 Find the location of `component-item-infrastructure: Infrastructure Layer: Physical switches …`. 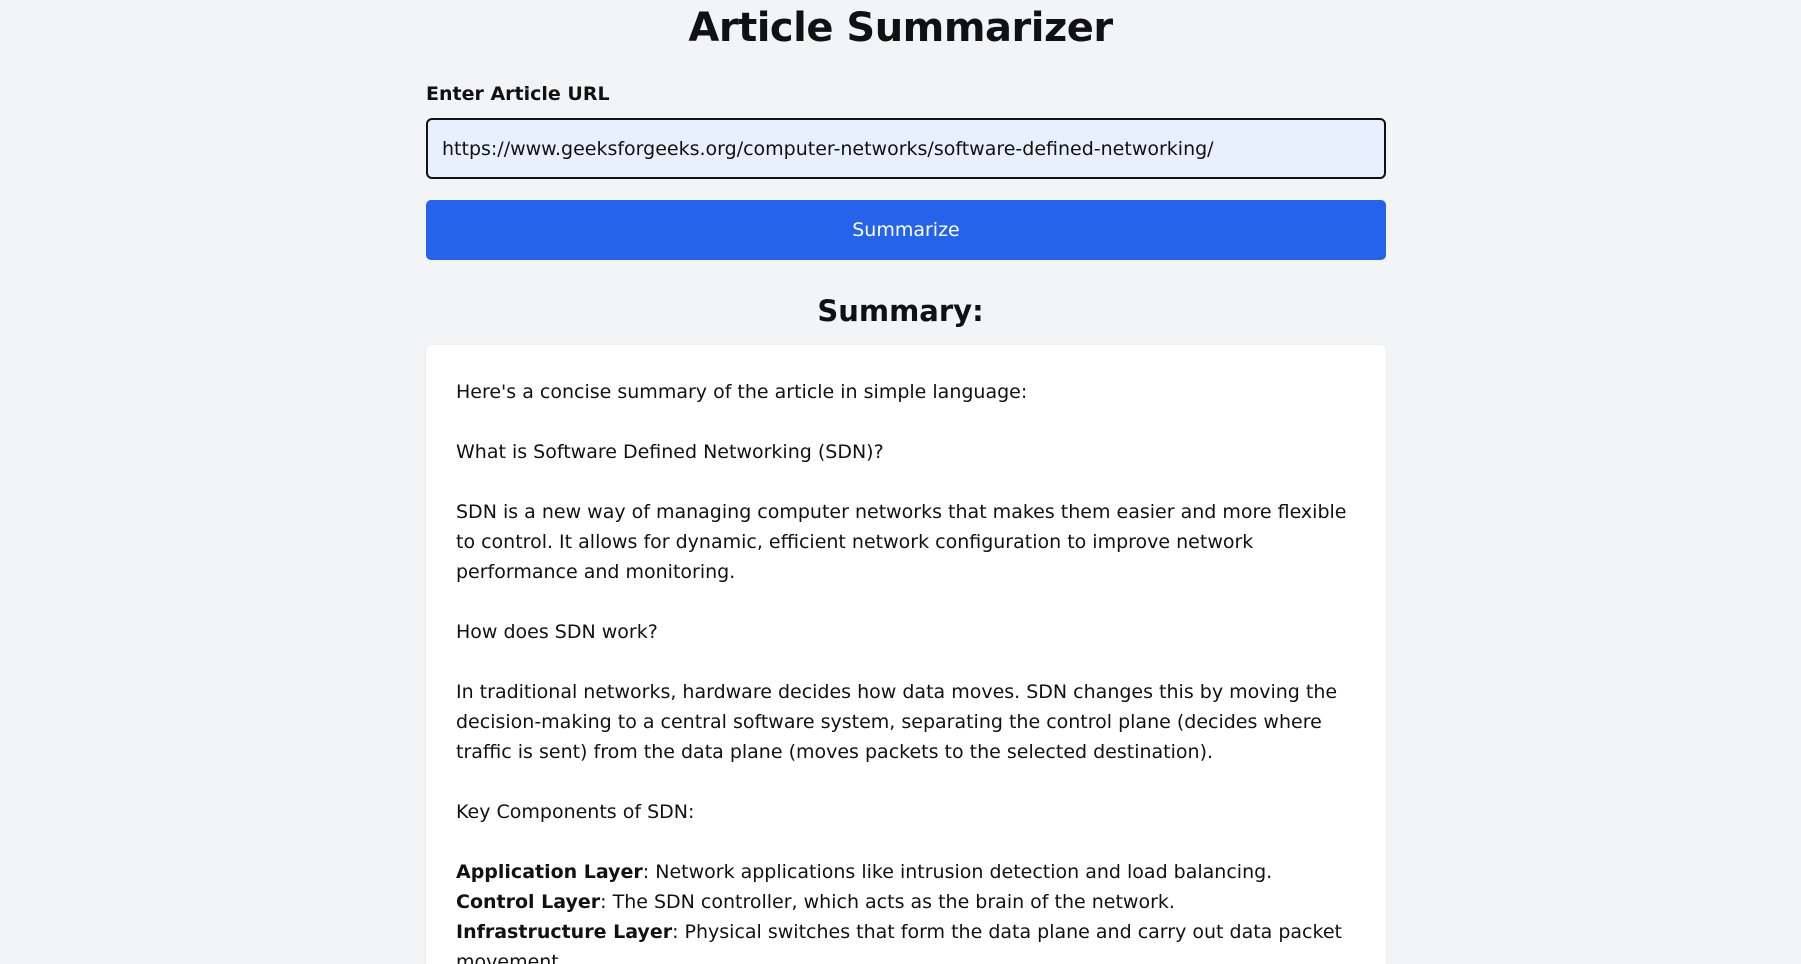

component-item-infrastructure: Infrastructure Layer: Physical switches … is located at coordinates (906, 940).